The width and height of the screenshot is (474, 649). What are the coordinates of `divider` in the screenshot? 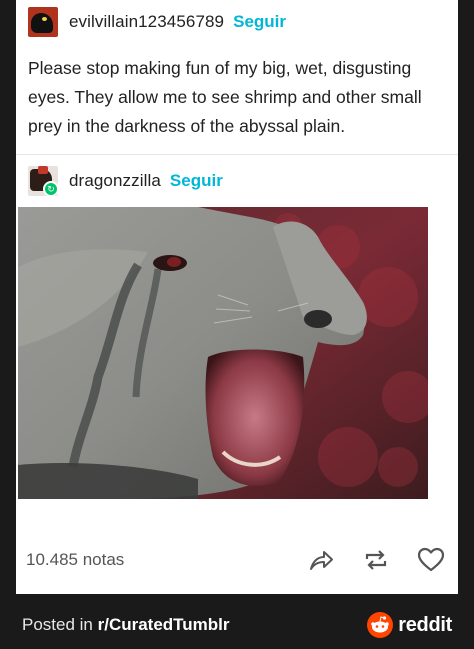 It's located at (237, 154).